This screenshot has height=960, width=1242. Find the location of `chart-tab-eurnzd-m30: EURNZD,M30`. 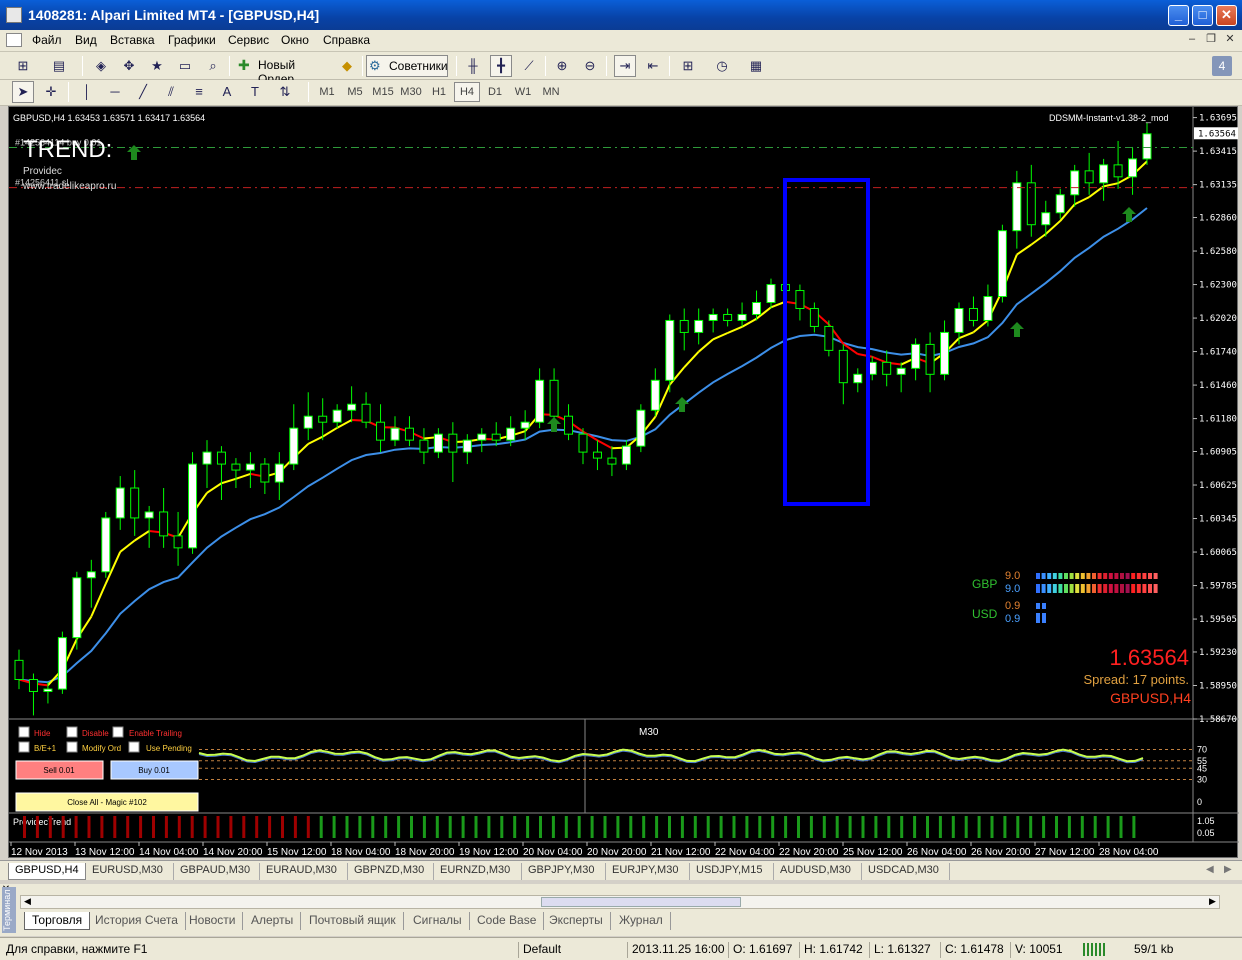

chart-tab-eurnzd-m30: EURNZD,M30 is located at coordinates (478, 871).